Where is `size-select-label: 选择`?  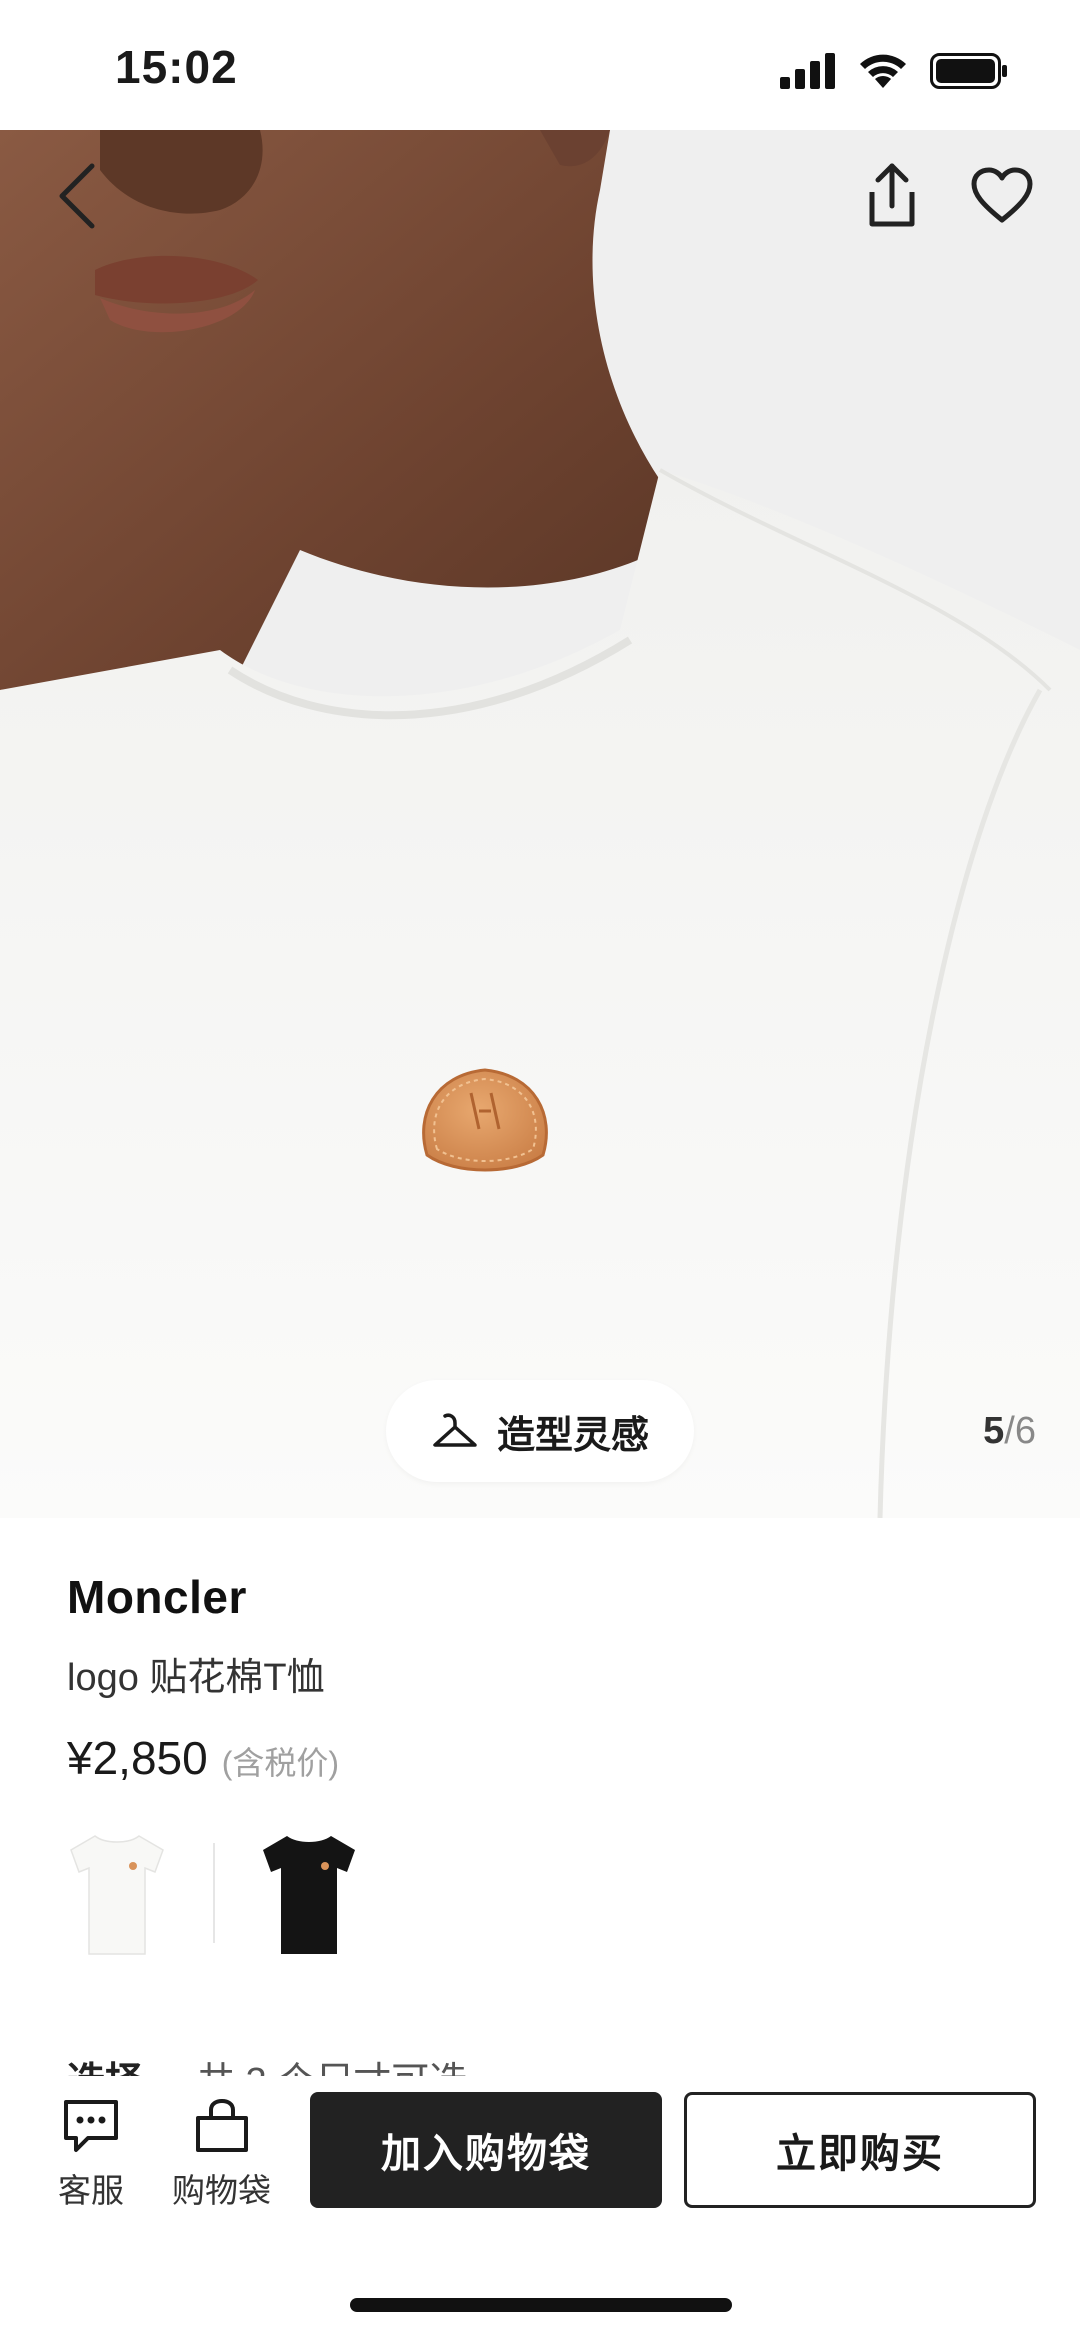 size-select-label: 选择 is located at coordinates (105, 2063).